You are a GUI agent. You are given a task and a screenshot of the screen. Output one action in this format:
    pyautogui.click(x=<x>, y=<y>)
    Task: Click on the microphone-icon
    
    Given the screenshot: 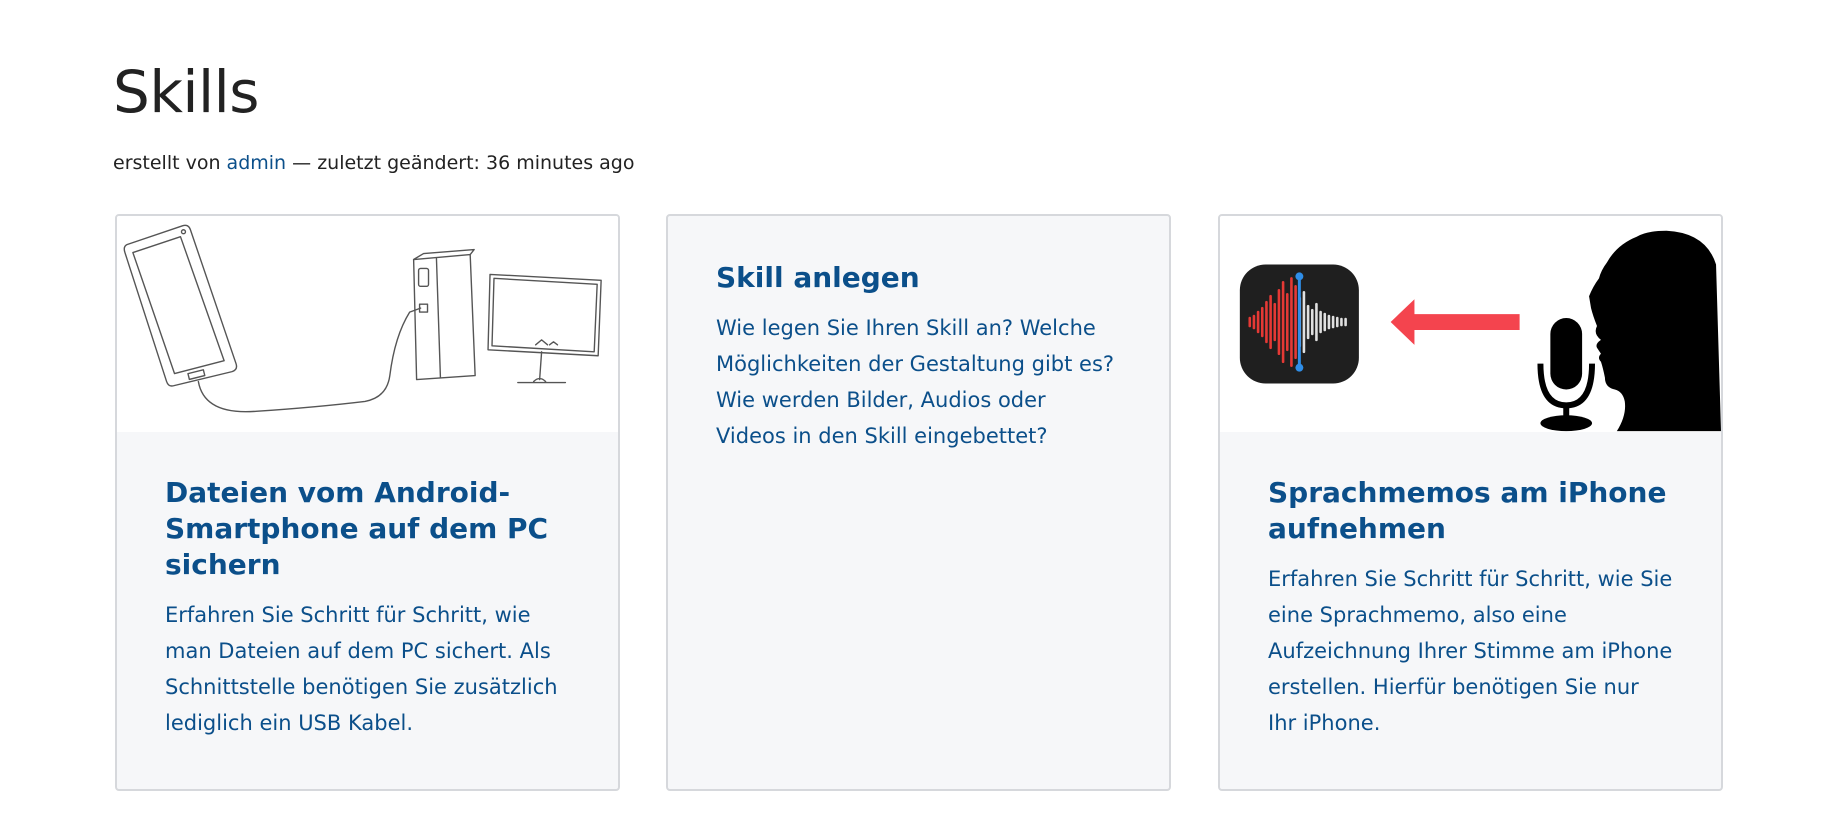 What is the action you would take?
    pyautogui.click(x=1566, y=375)
    